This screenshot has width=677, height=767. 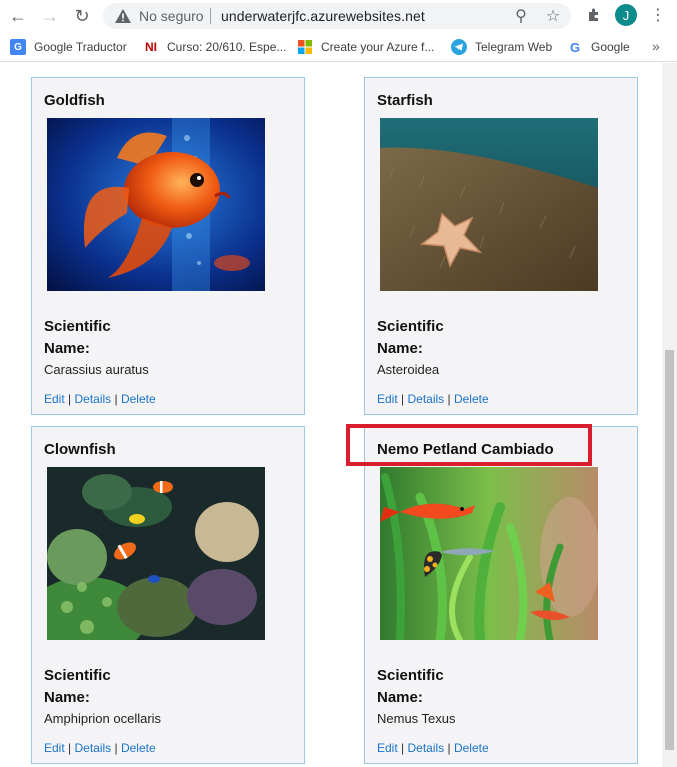 I want to click on guppy-image, so click(x=489, y=553).